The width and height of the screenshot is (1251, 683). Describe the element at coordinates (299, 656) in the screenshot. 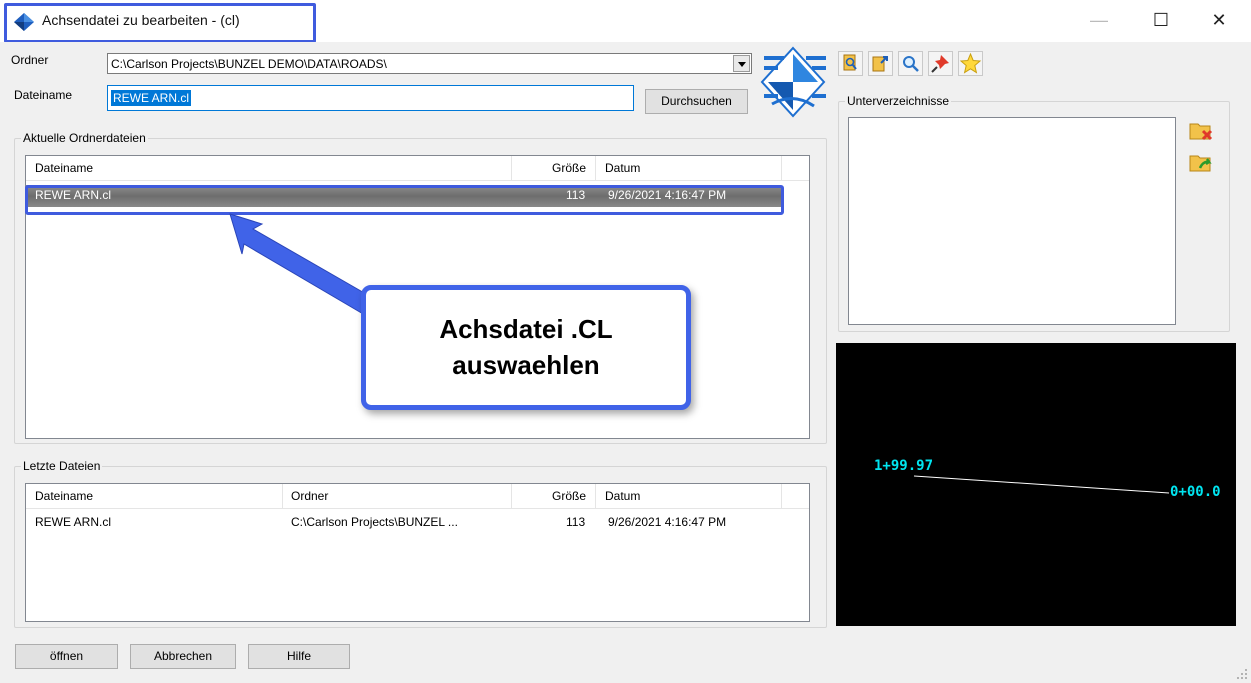

I see `help-button: Hilfe` at that location.